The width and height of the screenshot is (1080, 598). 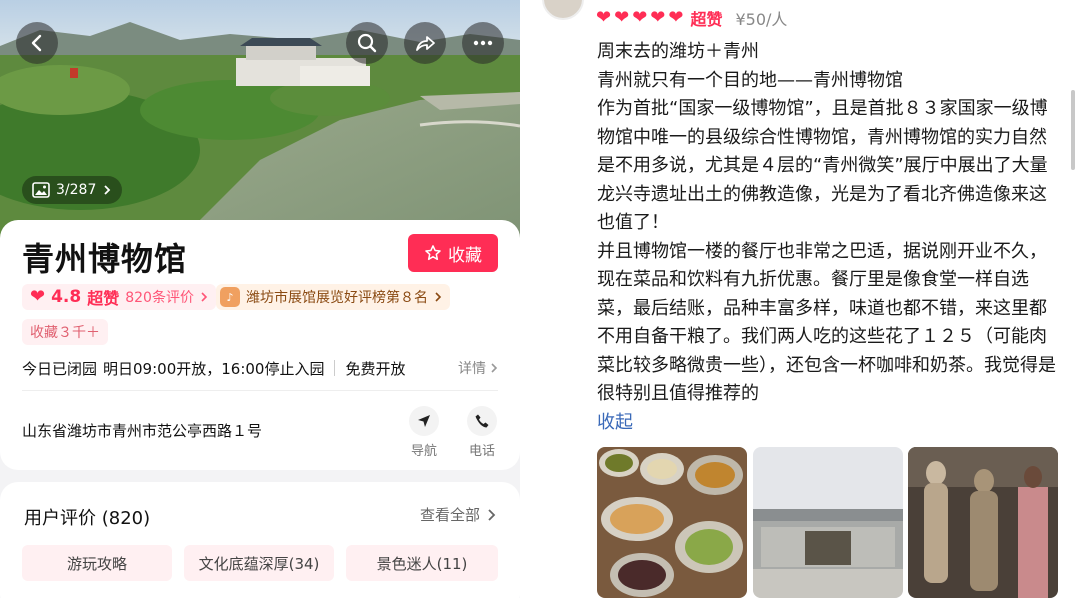 What do you see at coordinates (472, 369) in the screenshot?
I see `details-label: 详情` at bounding box center [472, 369].